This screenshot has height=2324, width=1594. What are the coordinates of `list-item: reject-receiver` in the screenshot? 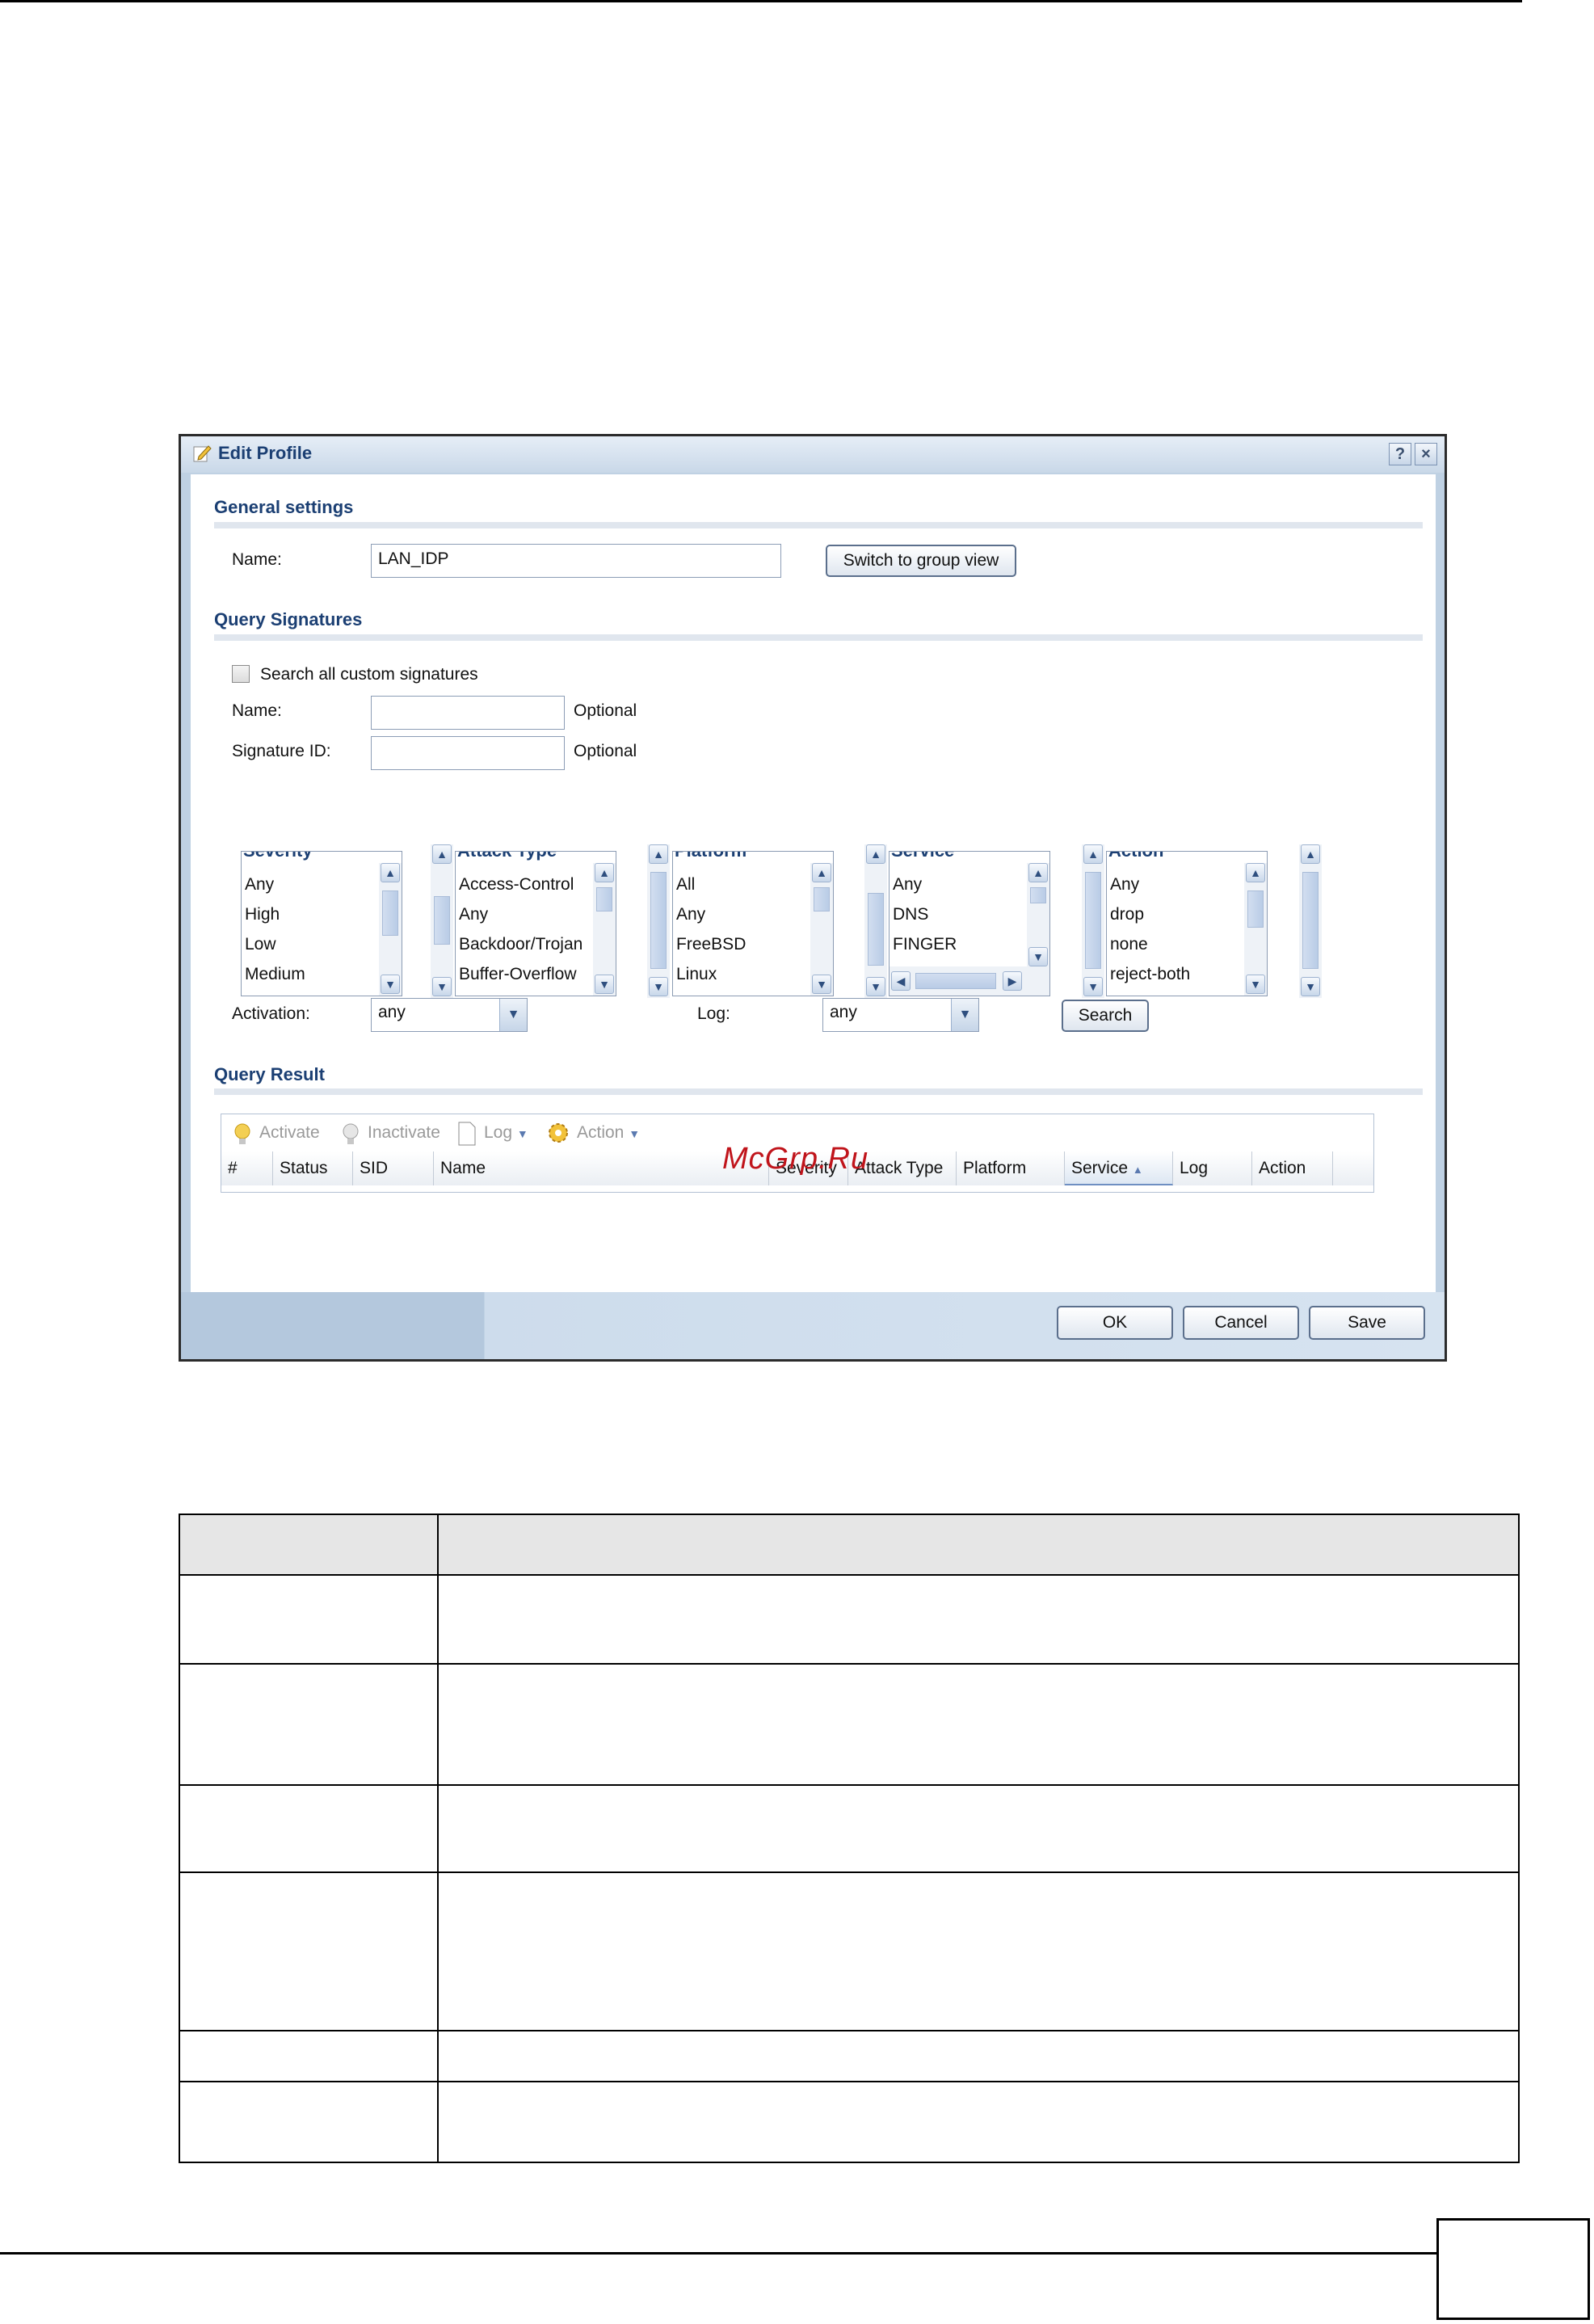 It's located at (1164, 992).